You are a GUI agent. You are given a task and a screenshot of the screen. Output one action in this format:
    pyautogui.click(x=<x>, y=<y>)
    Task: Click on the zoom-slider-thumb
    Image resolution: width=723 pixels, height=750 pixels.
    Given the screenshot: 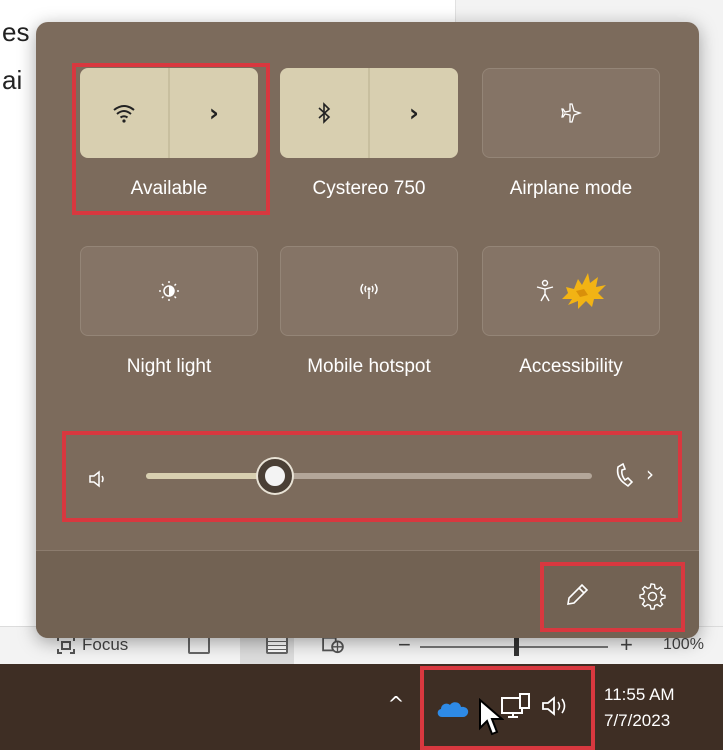 What is the action you would take?
    pyautogui.click(x=516, y=647)
    